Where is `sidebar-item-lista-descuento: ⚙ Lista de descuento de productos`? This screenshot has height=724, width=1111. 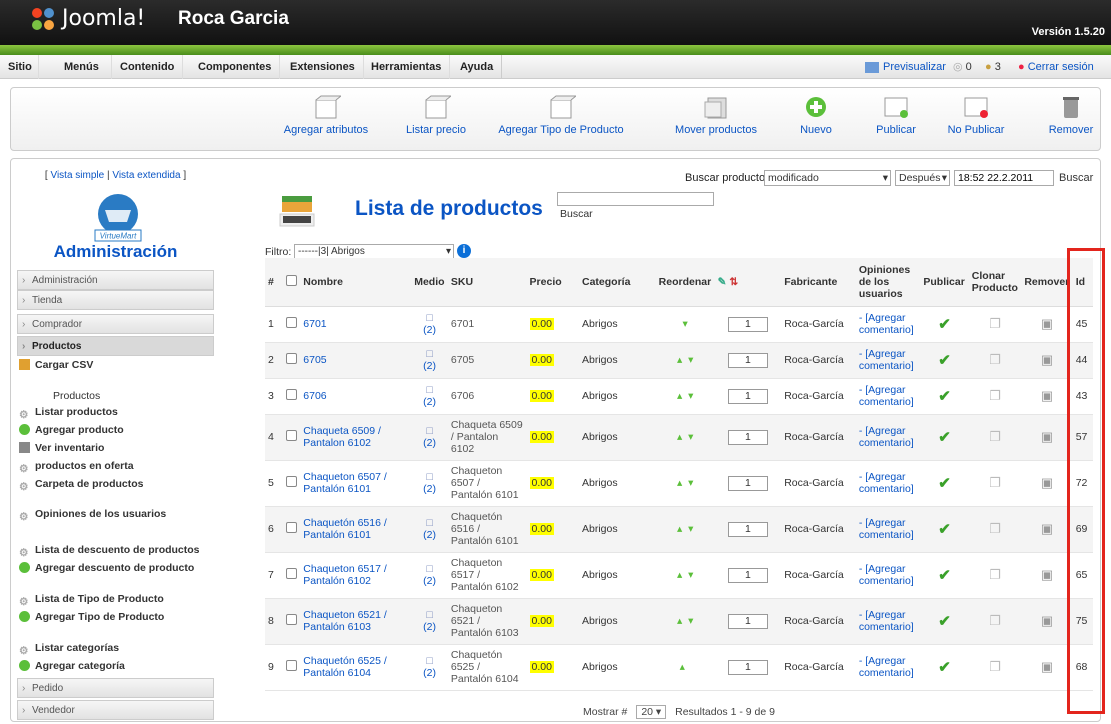
sidebar-item-lista-descuento: ⚙ Lista de descuento de productos is located at coordinates (115, 550).